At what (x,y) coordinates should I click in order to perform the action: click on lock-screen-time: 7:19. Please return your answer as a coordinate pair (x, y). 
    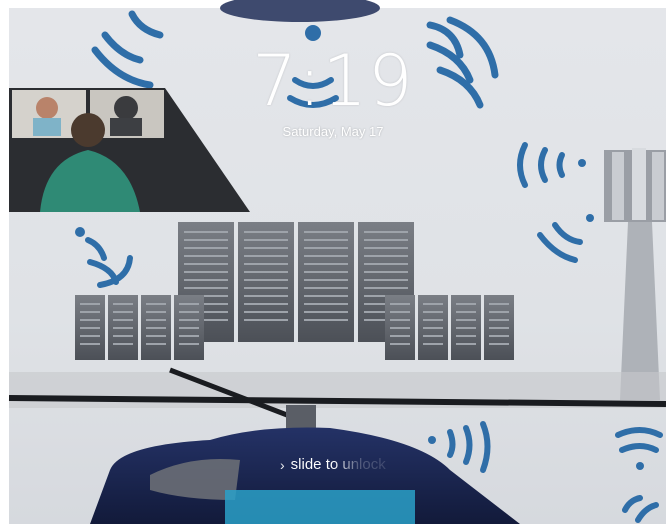
    Looking at the image, I should click on (333, 81).